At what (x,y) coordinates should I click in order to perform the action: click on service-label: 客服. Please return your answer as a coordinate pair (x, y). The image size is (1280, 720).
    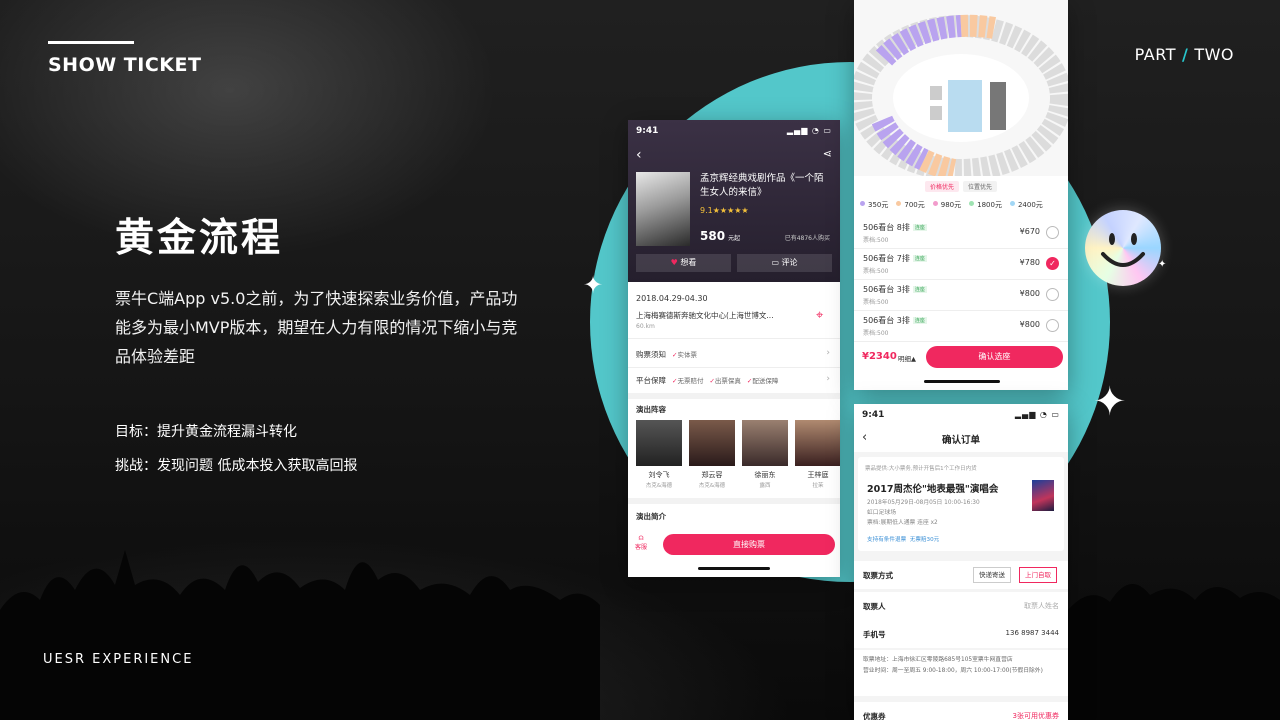
    Looking at the image, I should click on (641, 547).